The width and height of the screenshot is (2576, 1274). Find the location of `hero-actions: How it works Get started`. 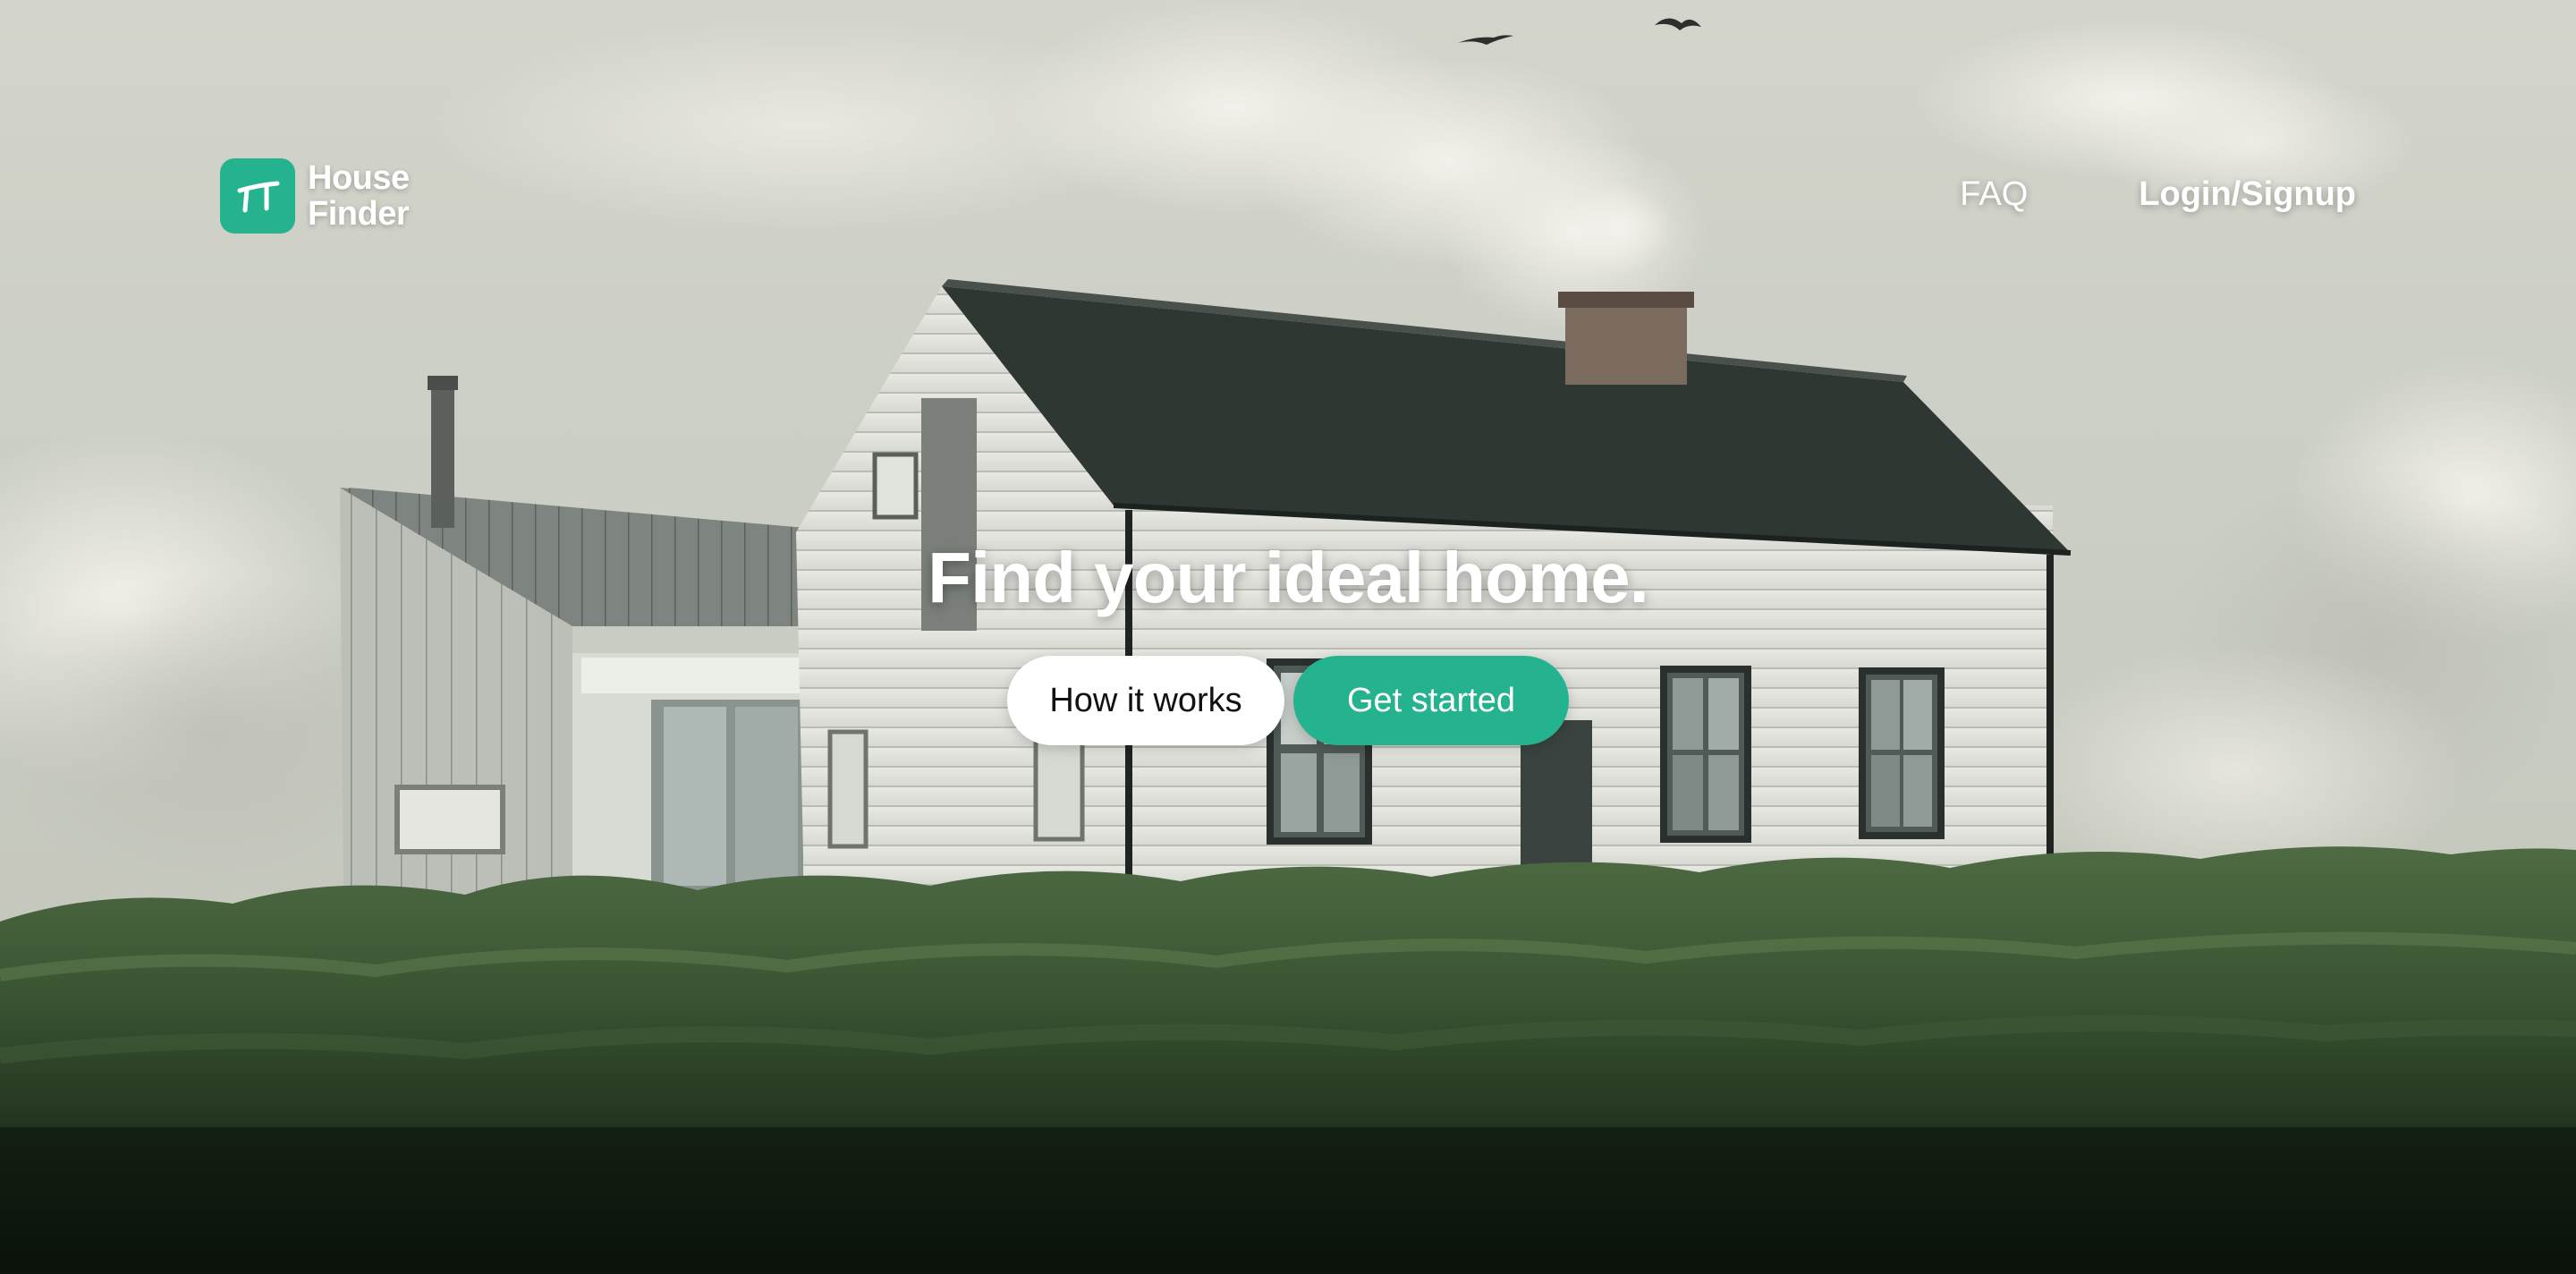

hero-actions: How it works Get started is located at coordinates (1288, 700).